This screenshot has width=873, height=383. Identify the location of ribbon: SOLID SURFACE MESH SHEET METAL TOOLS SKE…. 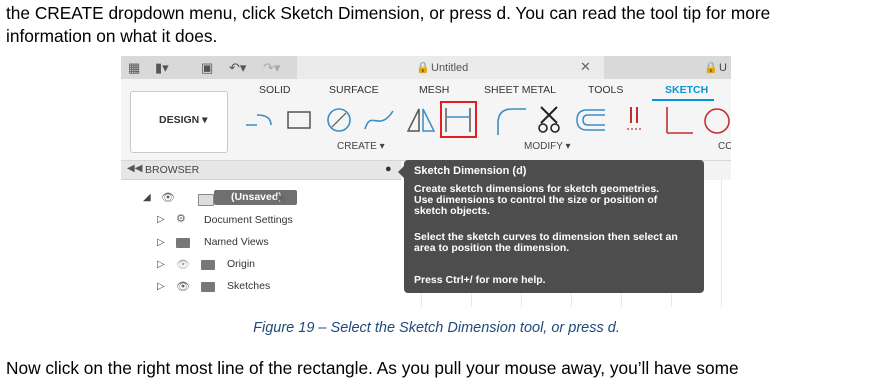
(426, 120).